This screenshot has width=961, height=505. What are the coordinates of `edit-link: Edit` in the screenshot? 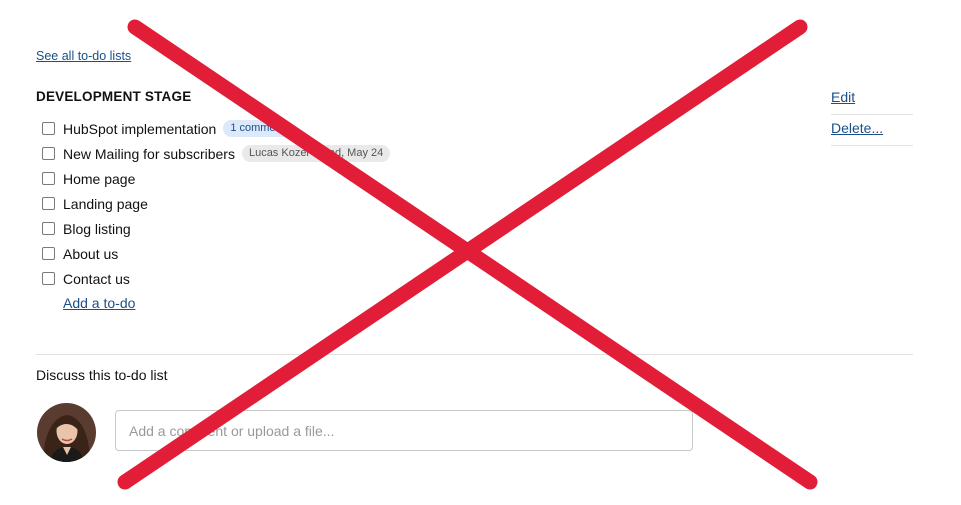 It's located at (872, 99).